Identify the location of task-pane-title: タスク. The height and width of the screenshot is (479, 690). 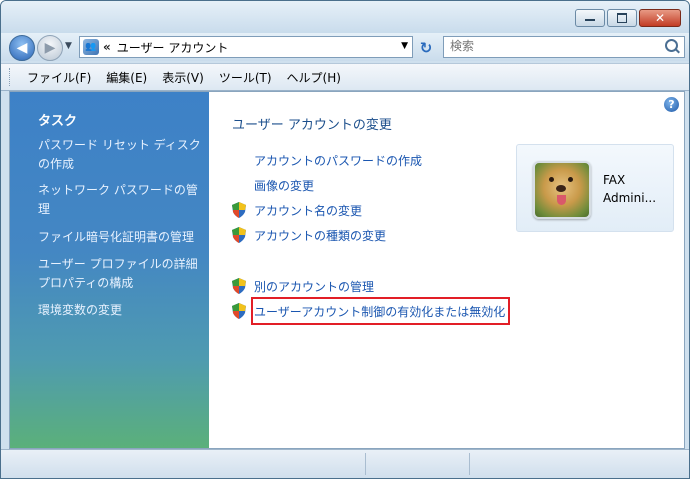
(58, 121).